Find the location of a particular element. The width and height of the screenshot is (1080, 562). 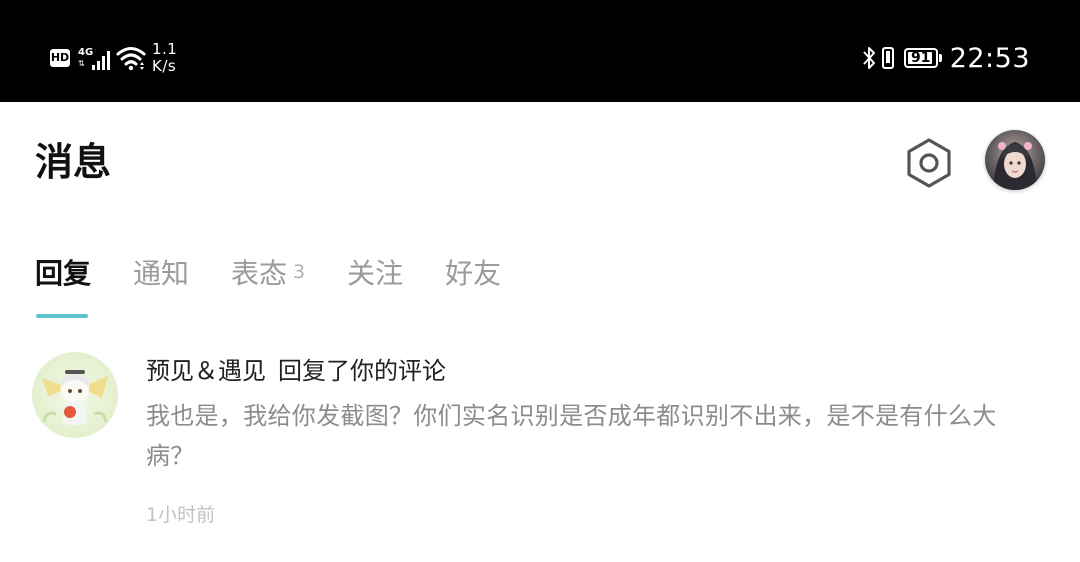

user-avatar is located at coordinates (1015, 160).